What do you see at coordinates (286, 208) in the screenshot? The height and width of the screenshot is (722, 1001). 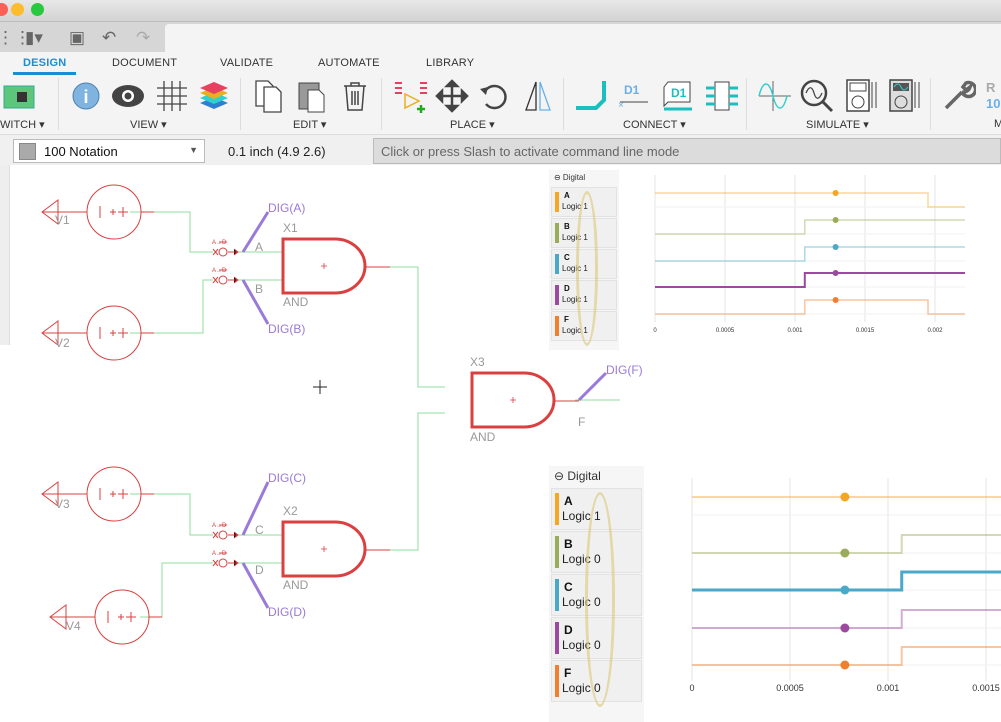 I see `probe-label: DIG(A)` at bounding box center [286, 208].